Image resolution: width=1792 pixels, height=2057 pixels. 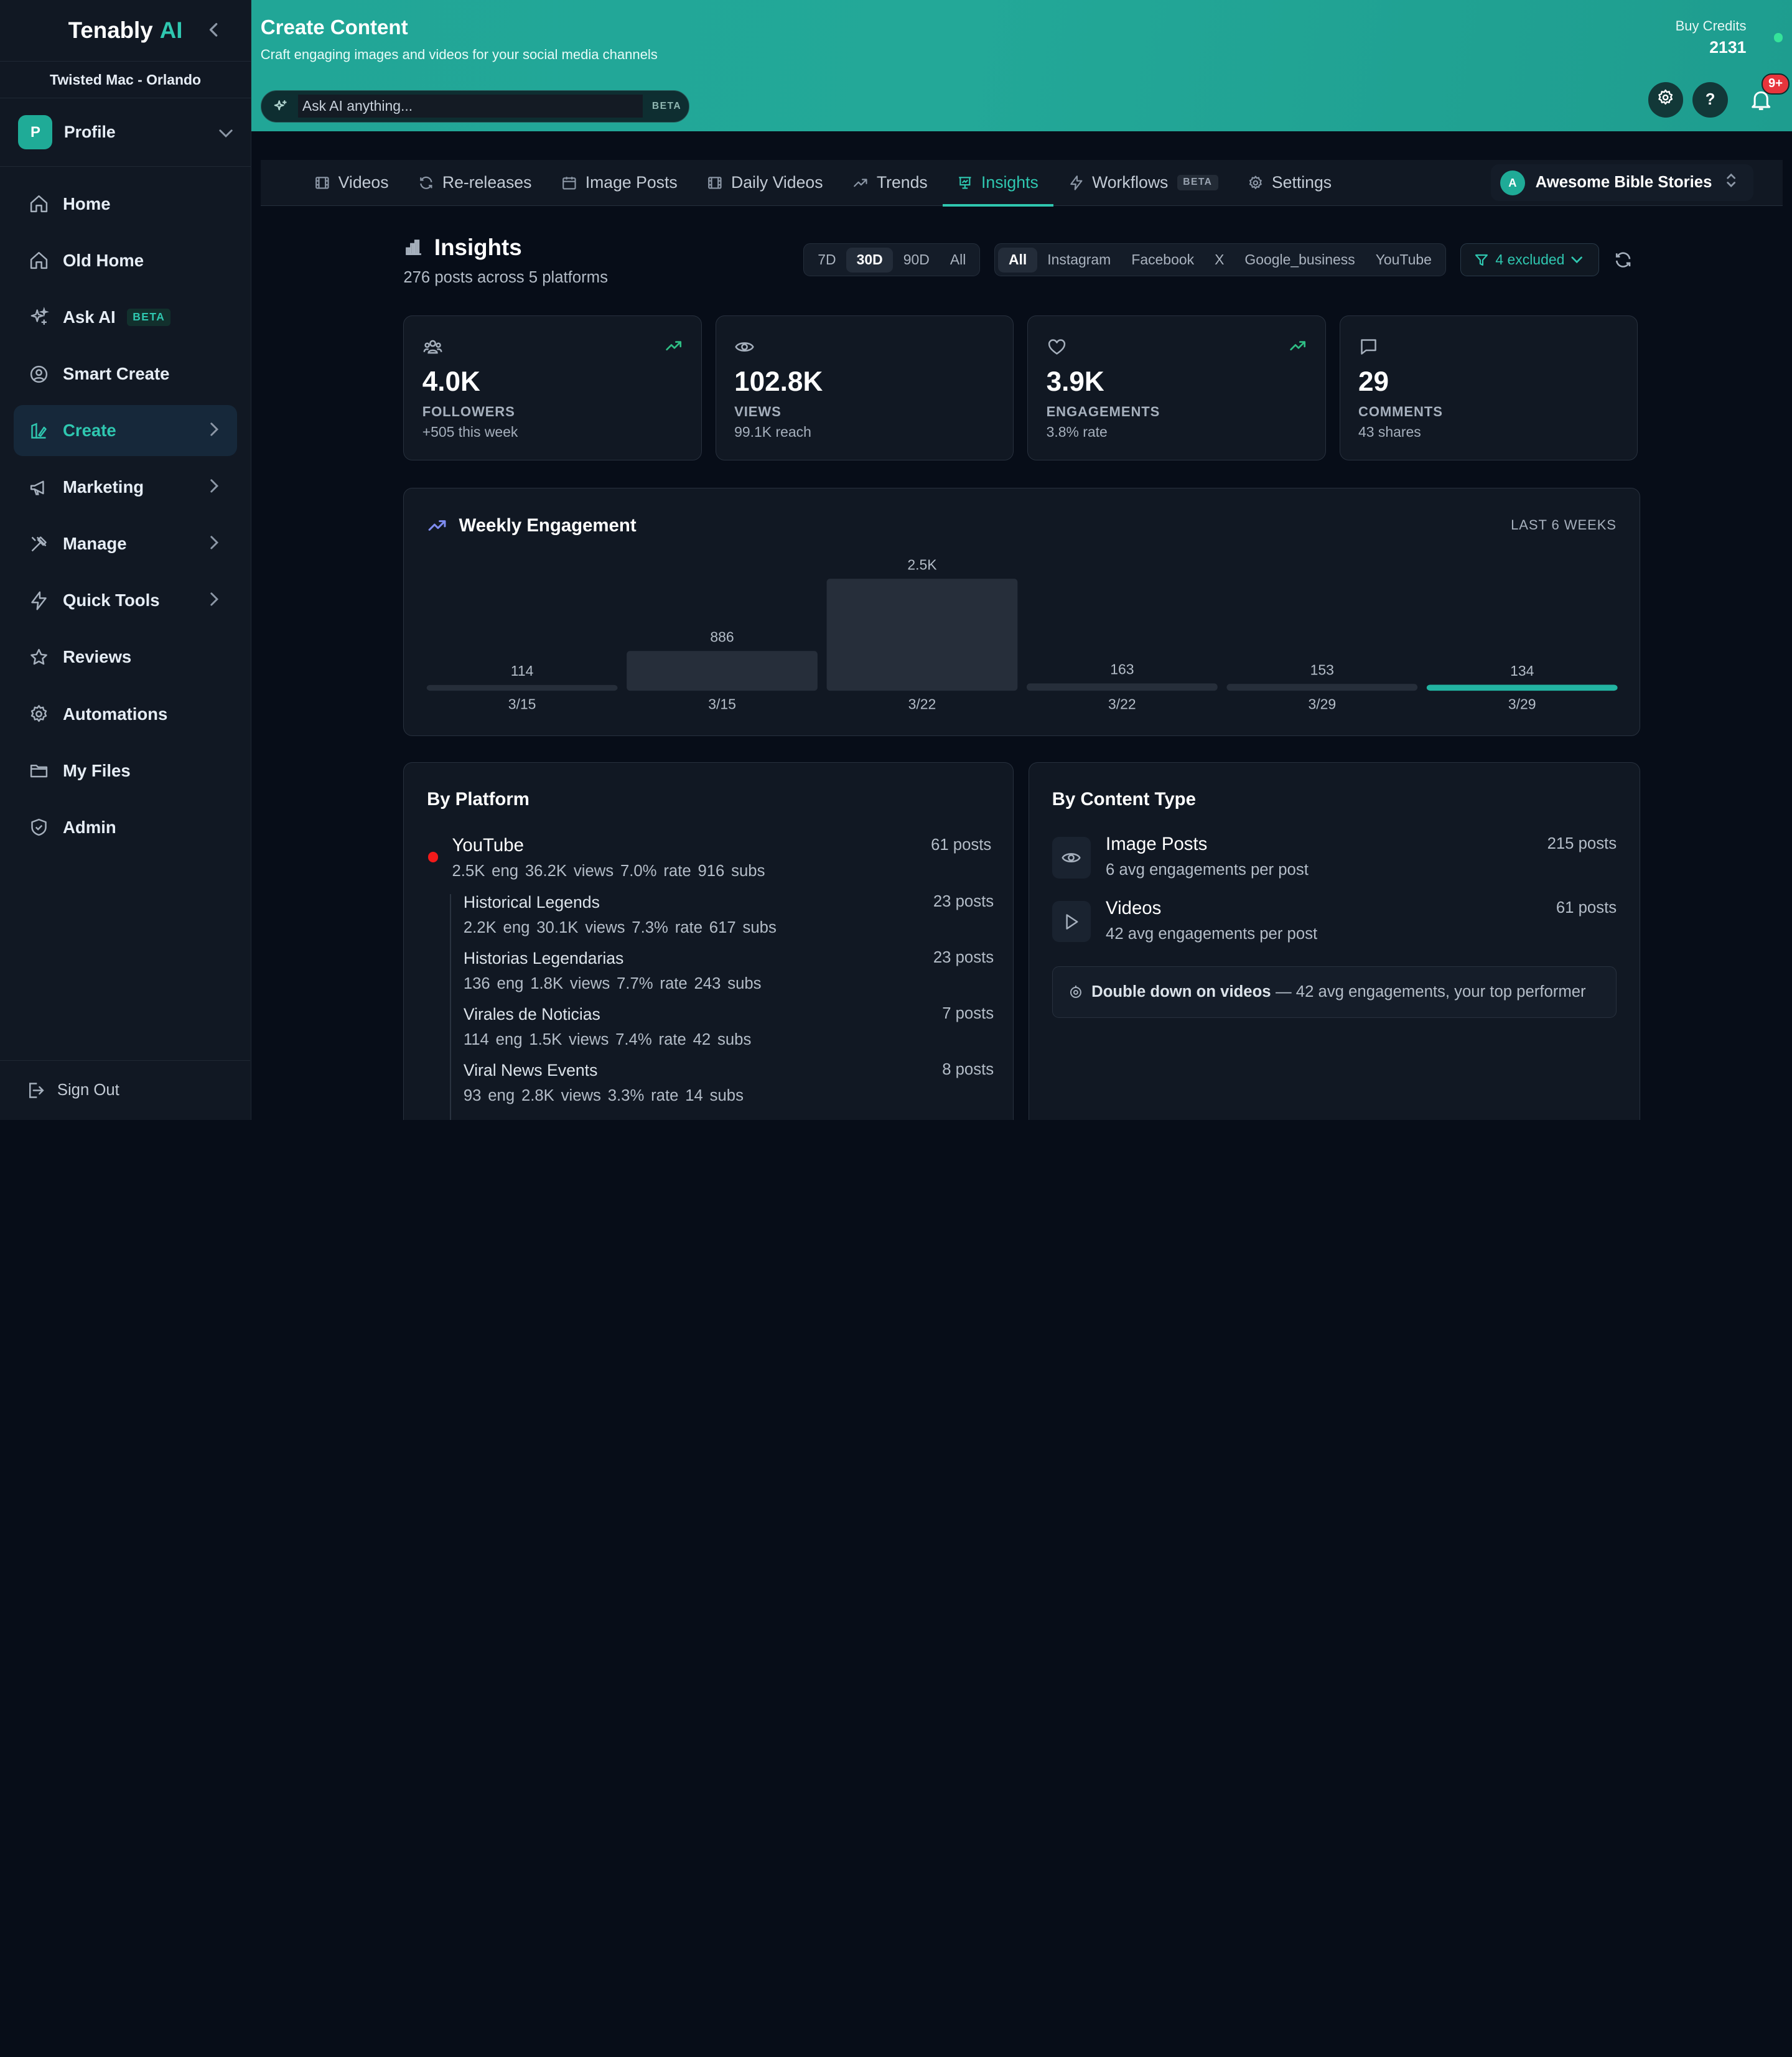 What do you see at coordinates (777, 182) in the screenshot?
I see `tab-label: Daily Videos` at bounding box center [777, 182].